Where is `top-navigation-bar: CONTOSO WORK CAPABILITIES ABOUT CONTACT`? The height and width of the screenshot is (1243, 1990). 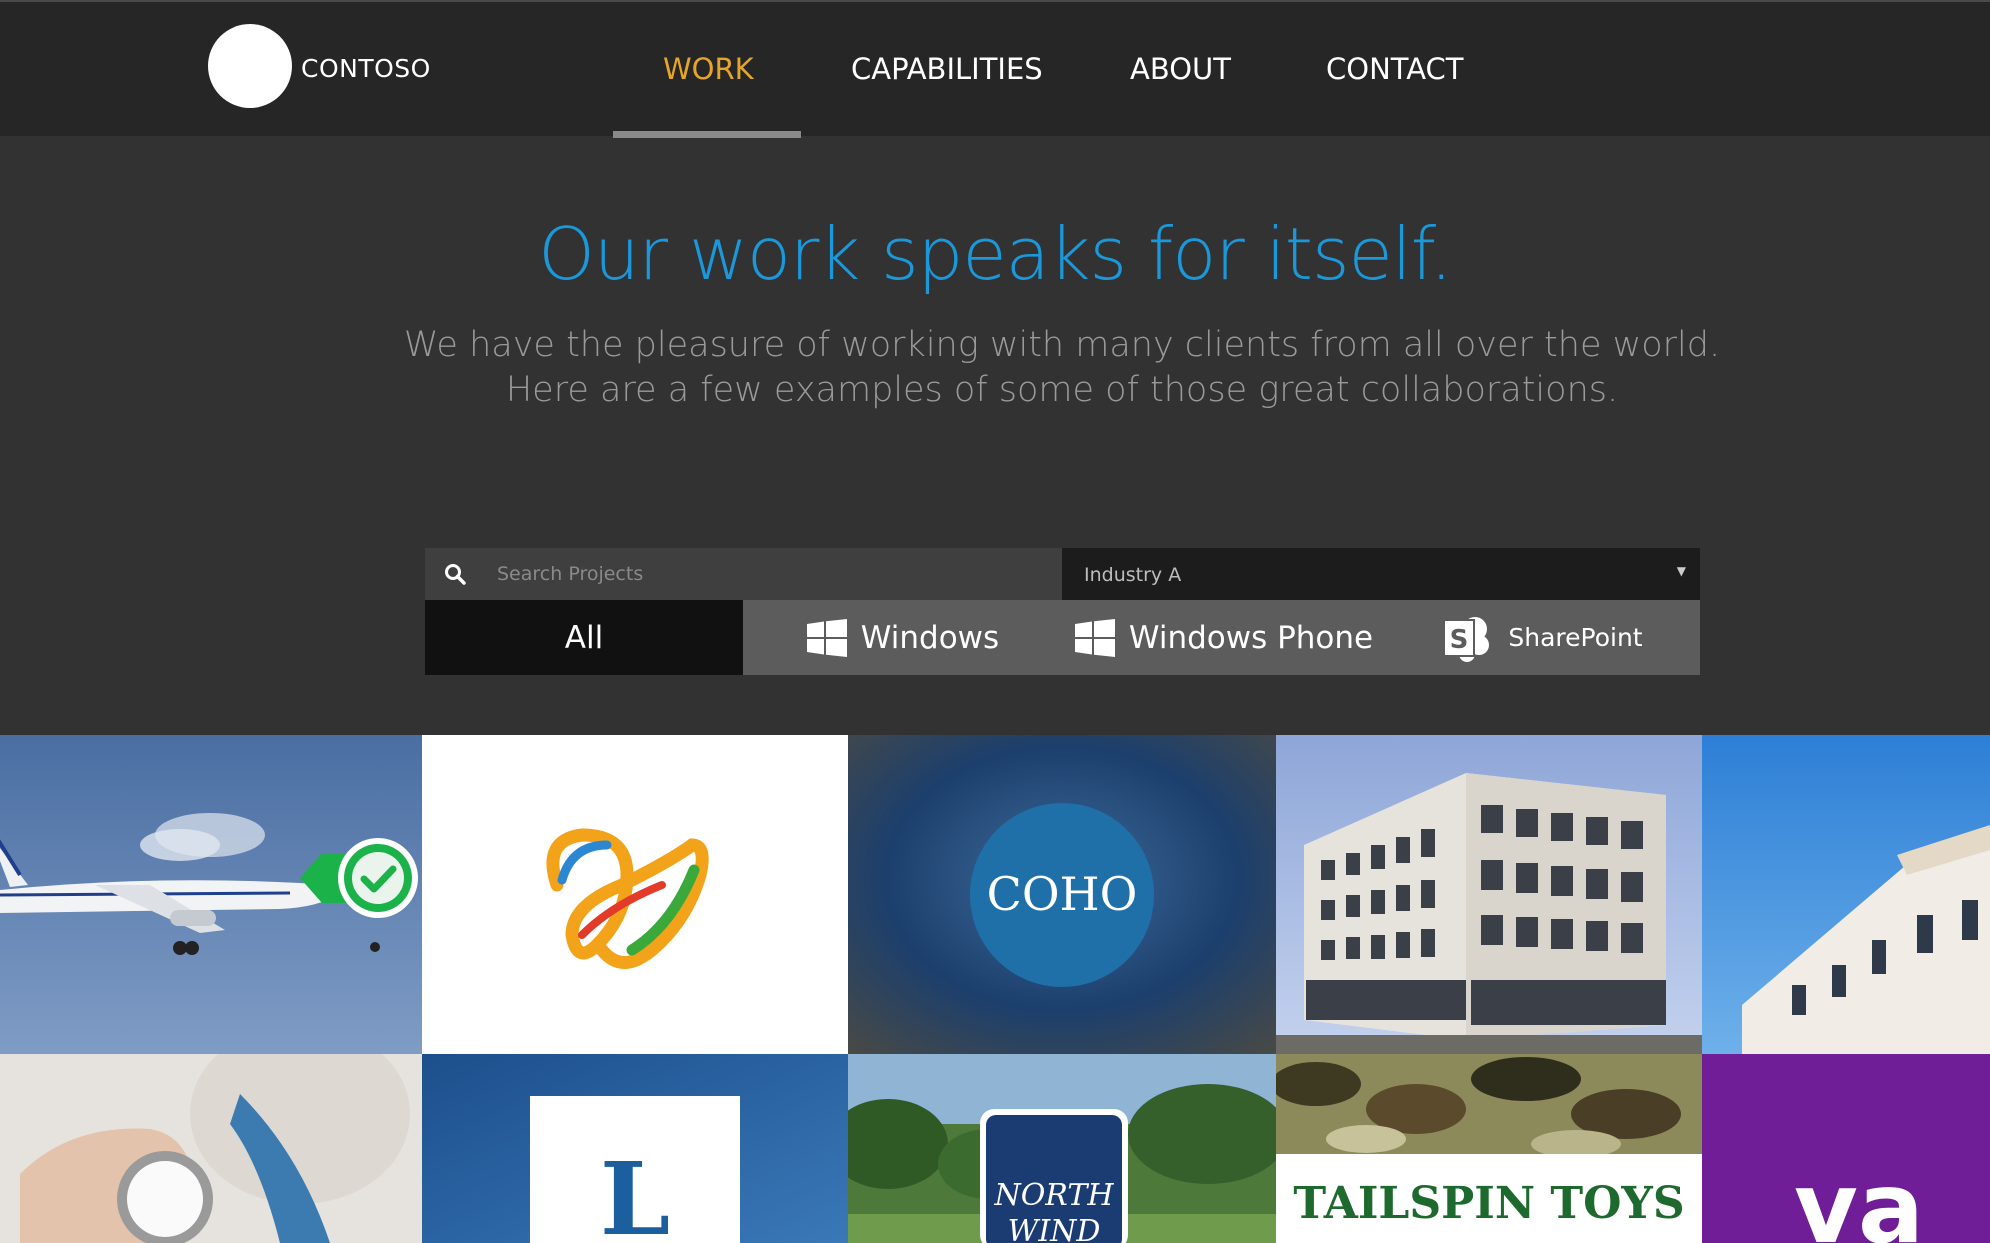 top-navigation-bar: CONTOSO WORK CAPABILITIES ABOUT CONTACT is located at coordinates (995, 69).